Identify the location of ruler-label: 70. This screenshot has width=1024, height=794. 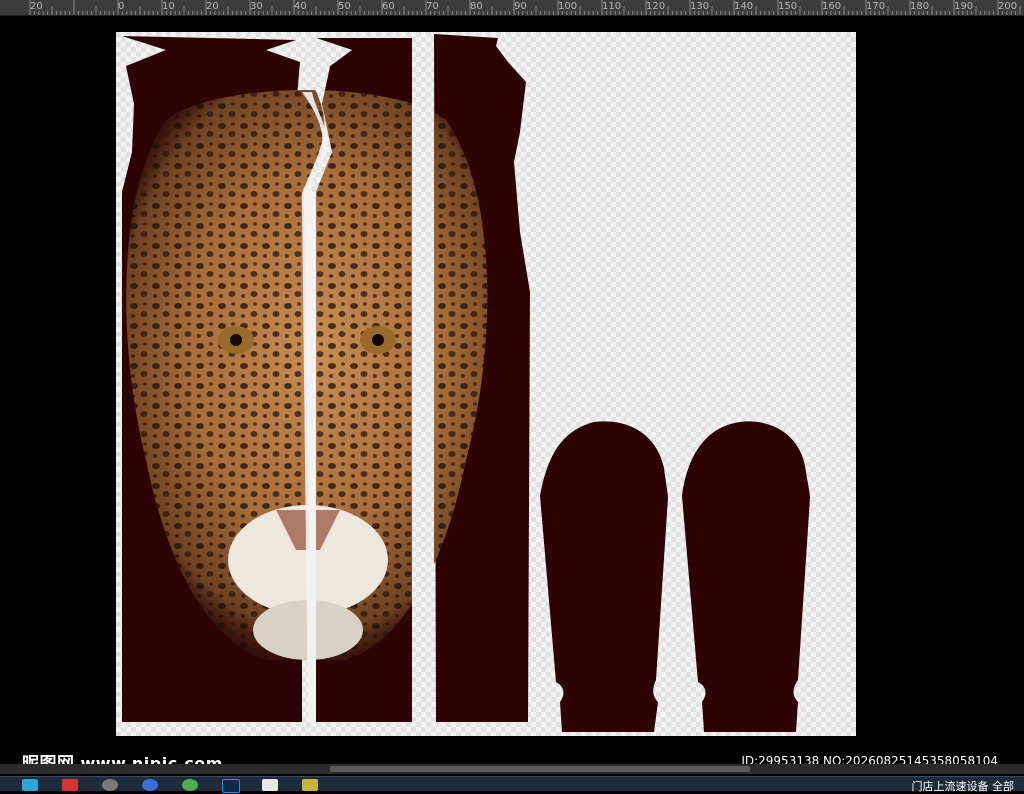
(432, 6).